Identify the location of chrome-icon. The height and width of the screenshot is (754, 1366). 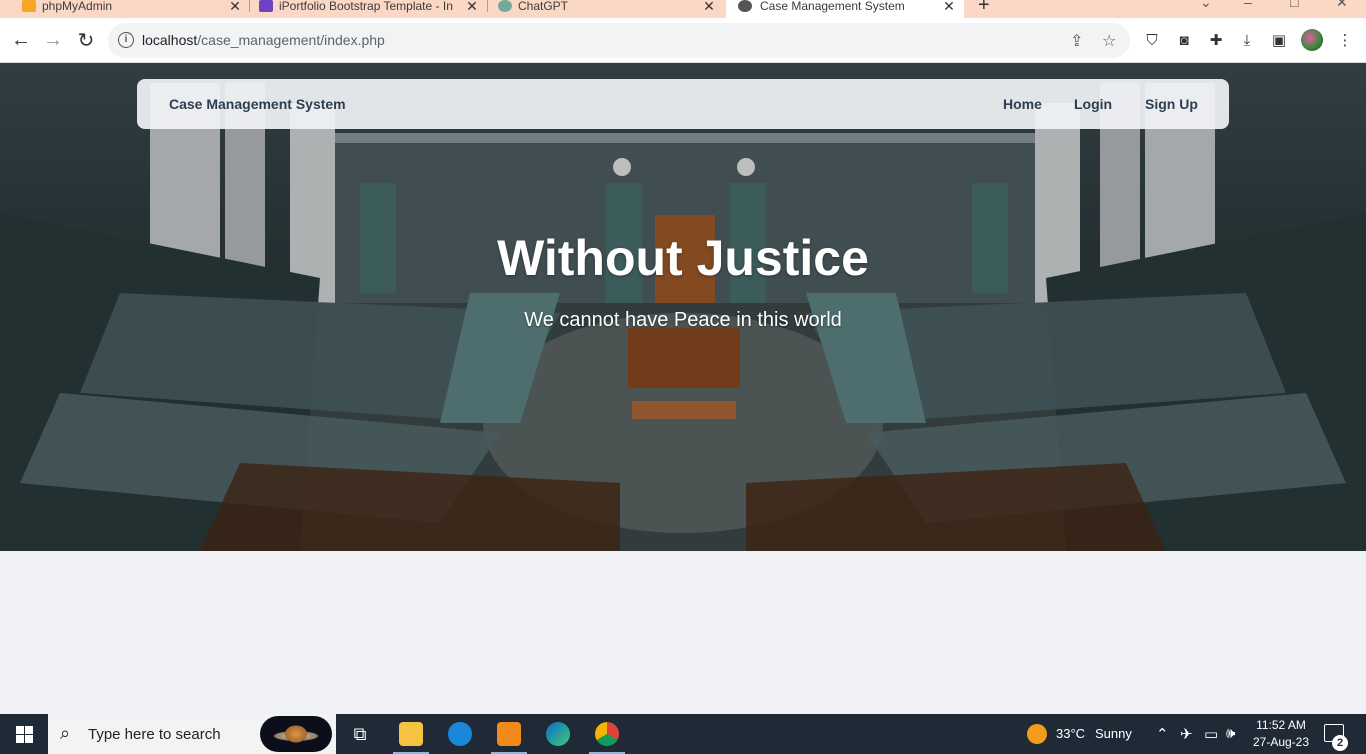
(607, 734).